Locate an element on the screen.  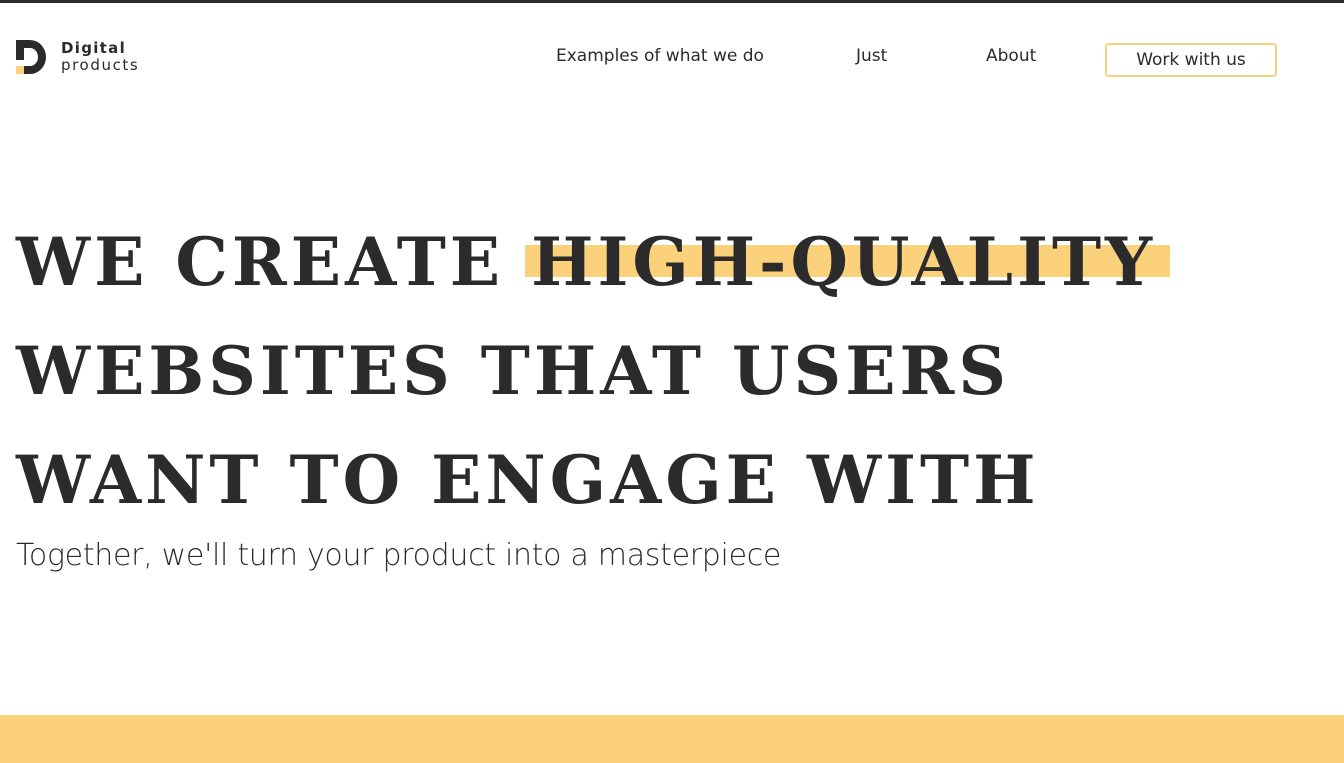
logo-line-1: Digital is located at coordinates (94, 48).